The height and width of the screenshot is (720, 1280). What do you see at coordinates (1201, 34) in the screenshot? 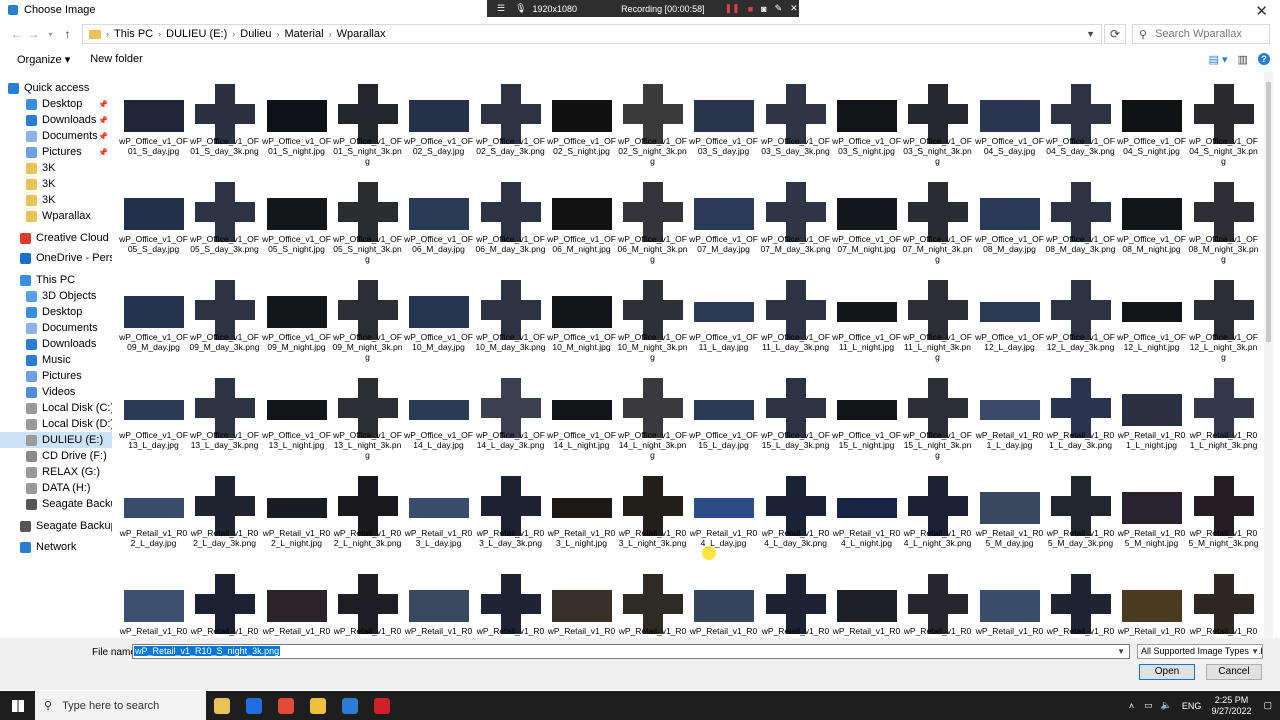
I see `search-box: ⚲ Search Wparallax` at bounding box center [1201, 34].